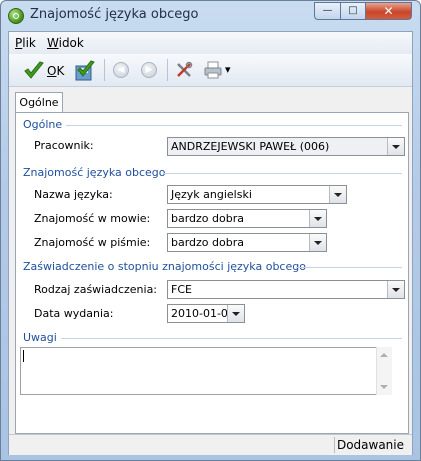 Image resolution: width=421 pixels, height=461 pixels. I want to click on scroll-down-icon, so click(384, 387).